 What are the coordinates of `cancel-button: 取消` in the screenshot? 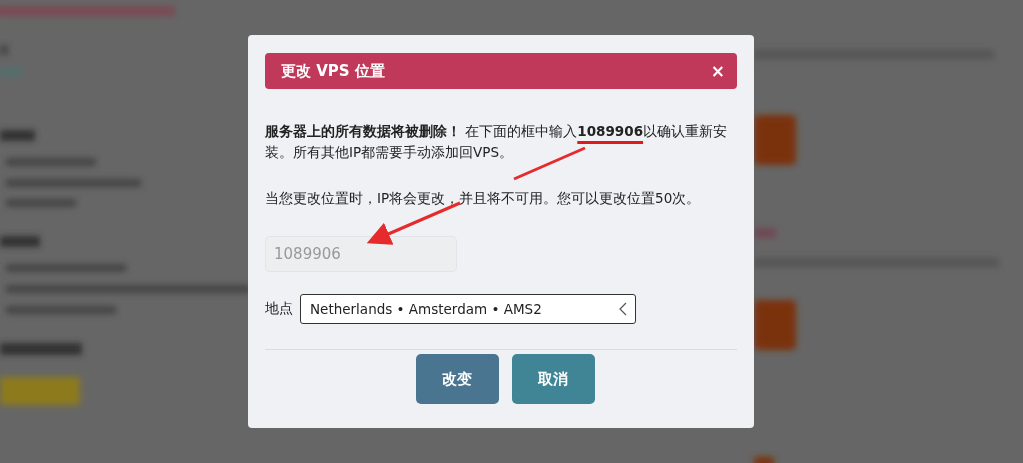 It's located at (553, 379).